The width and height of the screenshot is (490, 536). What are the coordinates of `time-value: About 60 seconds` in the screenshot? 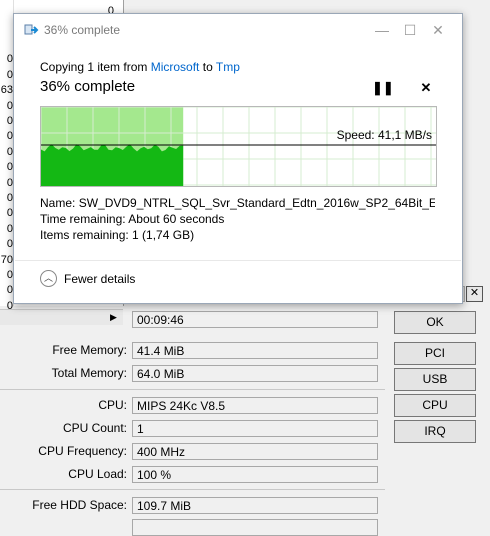 It's located at (176, 219).